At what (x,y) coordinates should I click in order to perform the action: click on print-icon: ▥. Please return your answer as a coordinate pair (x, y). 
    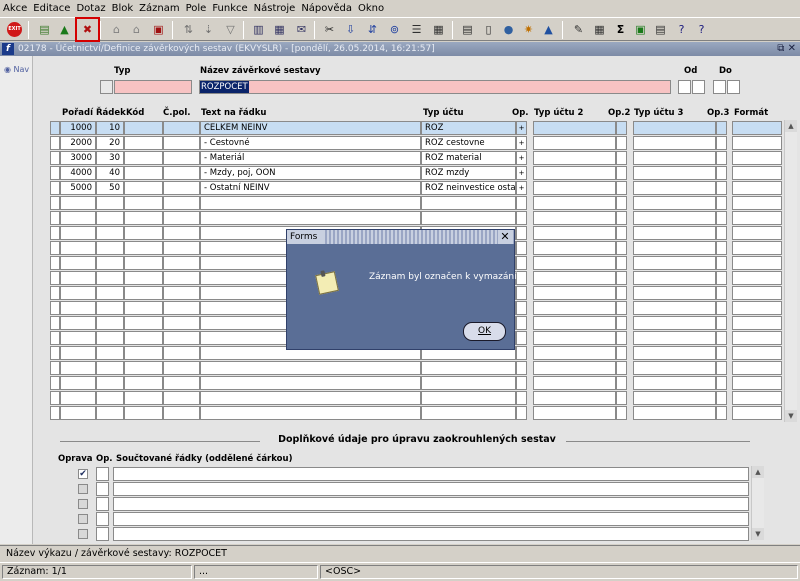
    Looking at the image, I should click on (258, 29).